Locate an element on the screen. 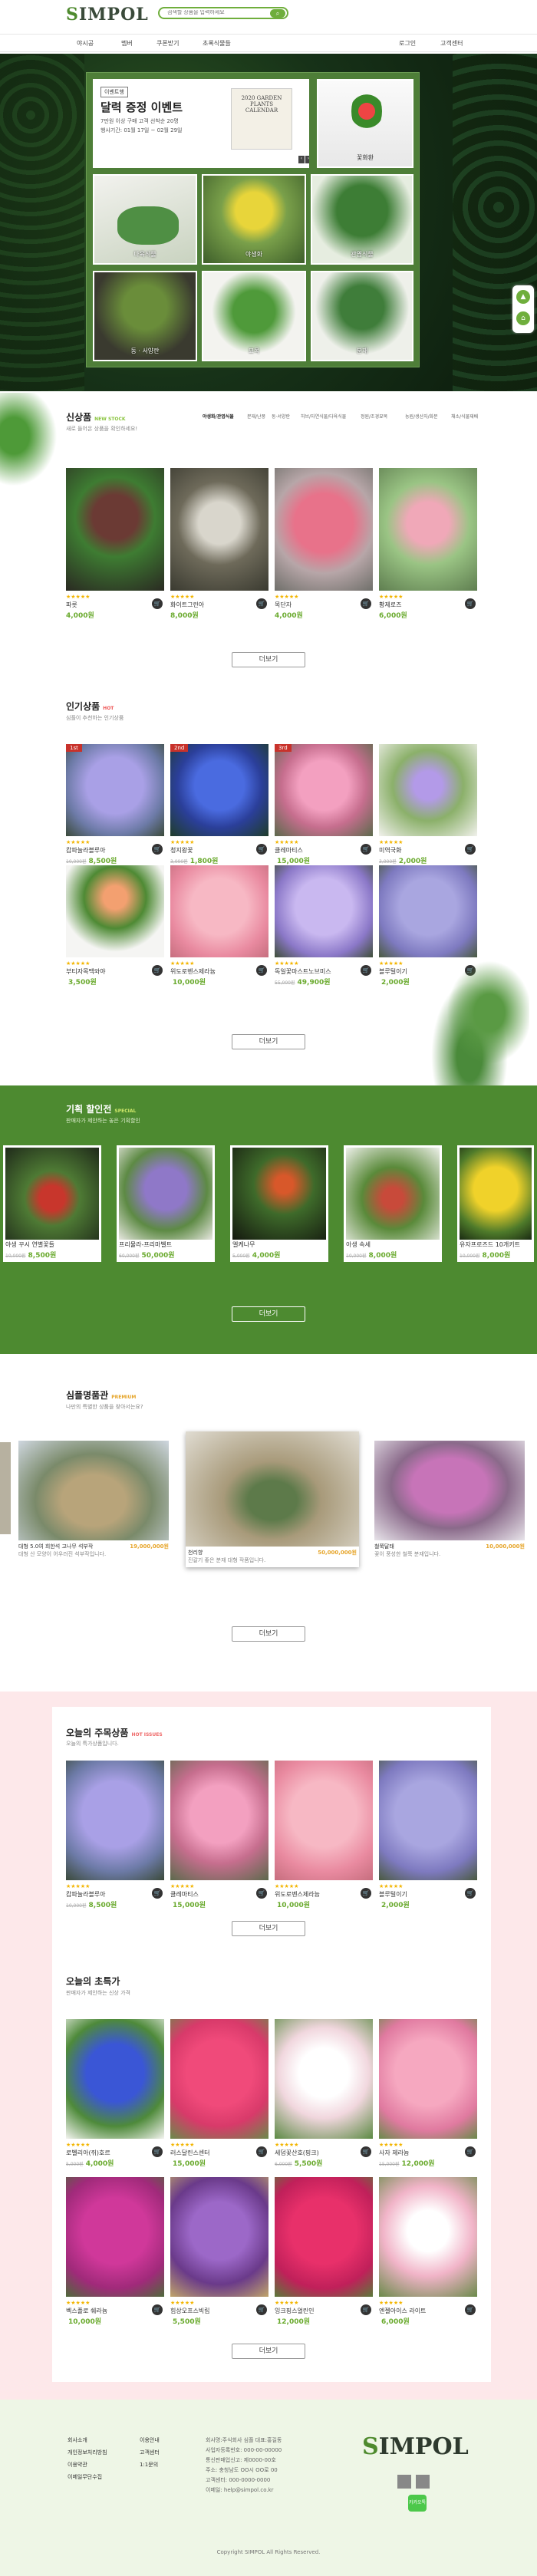 The image size is (537, 2576). cart-icon: ⌂ is located at coordinates (523, 318).